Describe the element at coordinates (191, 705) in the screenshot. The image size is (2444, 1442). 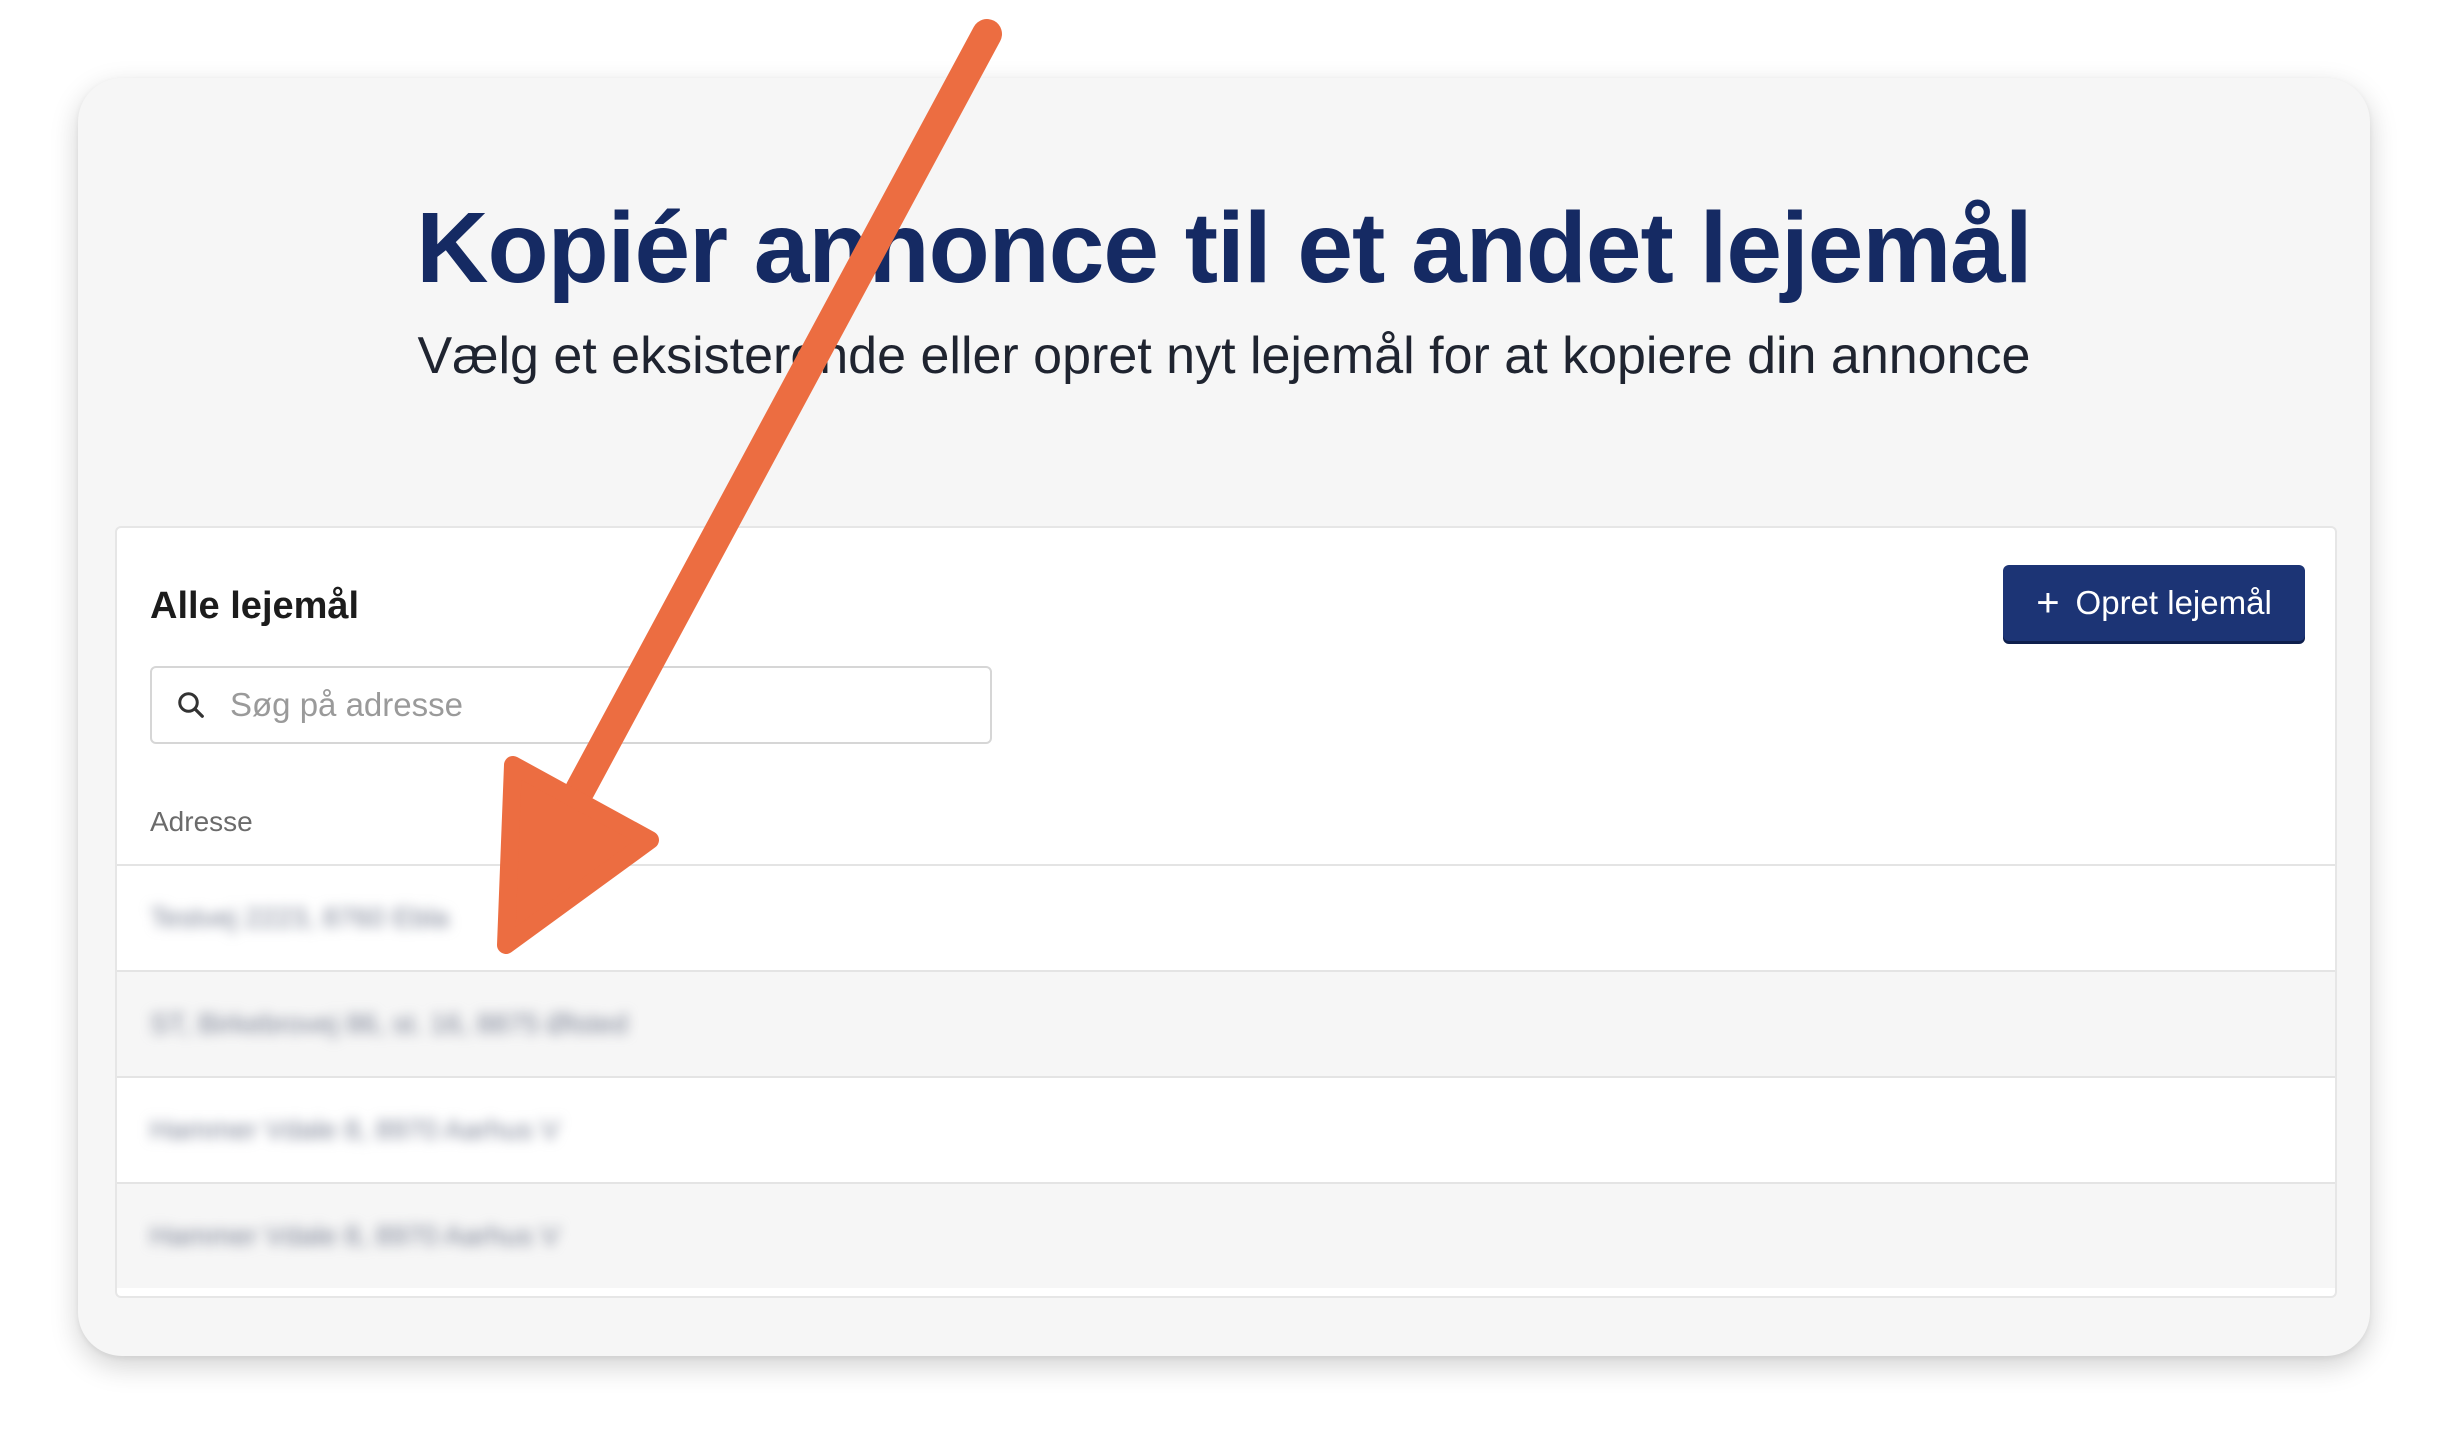
I see `search-icon` at that location.